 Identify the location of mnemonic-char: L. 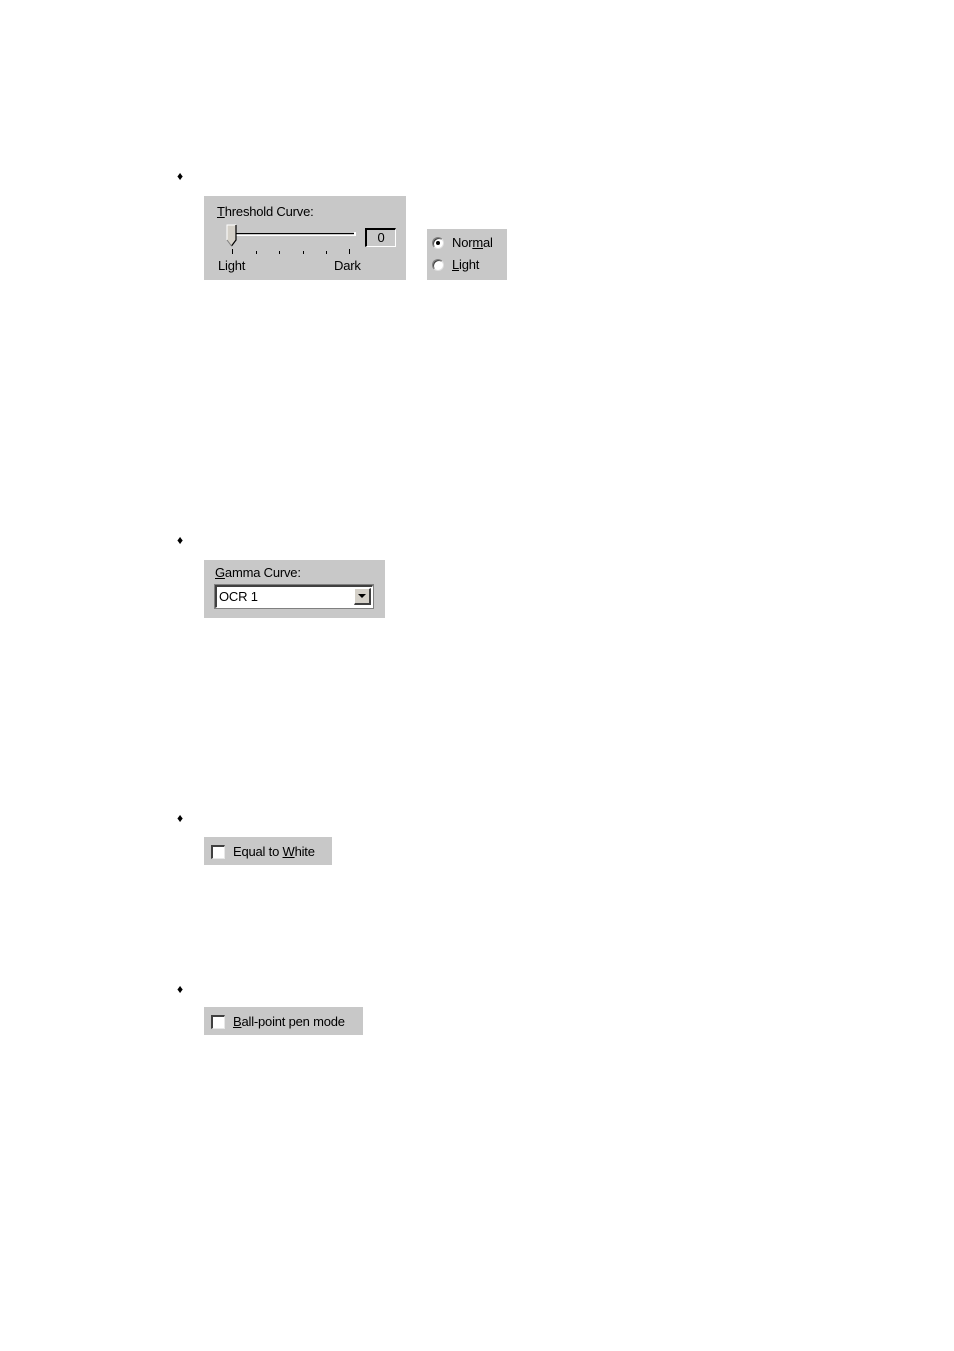
(456, 264).